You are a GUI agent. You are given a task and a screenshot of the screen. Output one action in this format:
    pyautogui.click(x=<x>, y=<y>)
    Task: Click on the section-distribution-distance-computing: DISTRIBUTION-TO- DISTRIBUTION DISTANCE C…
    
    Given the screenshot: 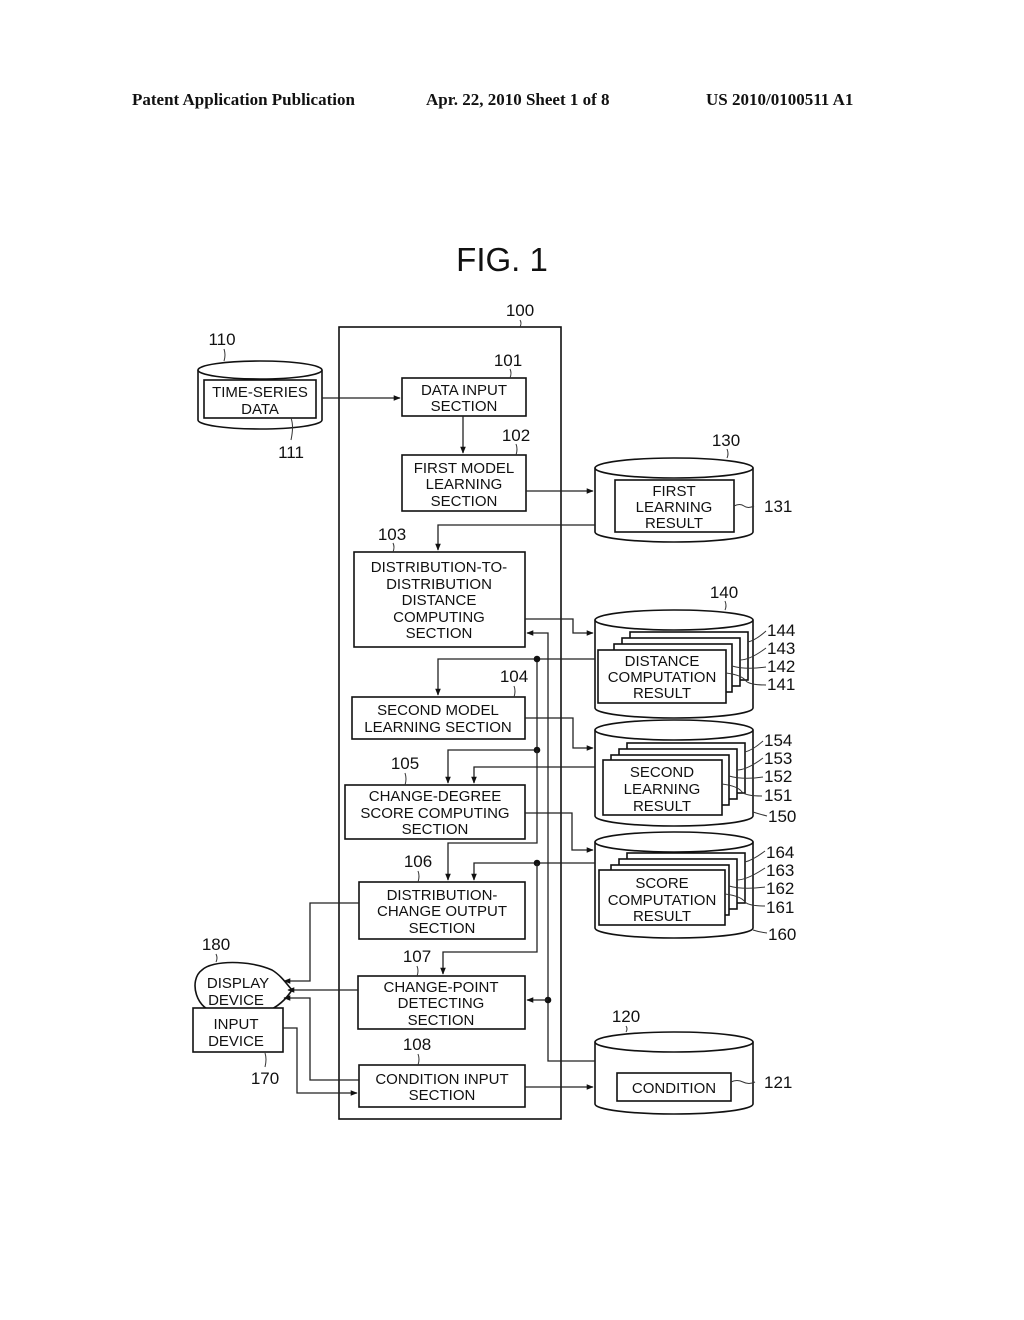 What is the action you would take?
    pyautogui.click(x=439, y=599)
    